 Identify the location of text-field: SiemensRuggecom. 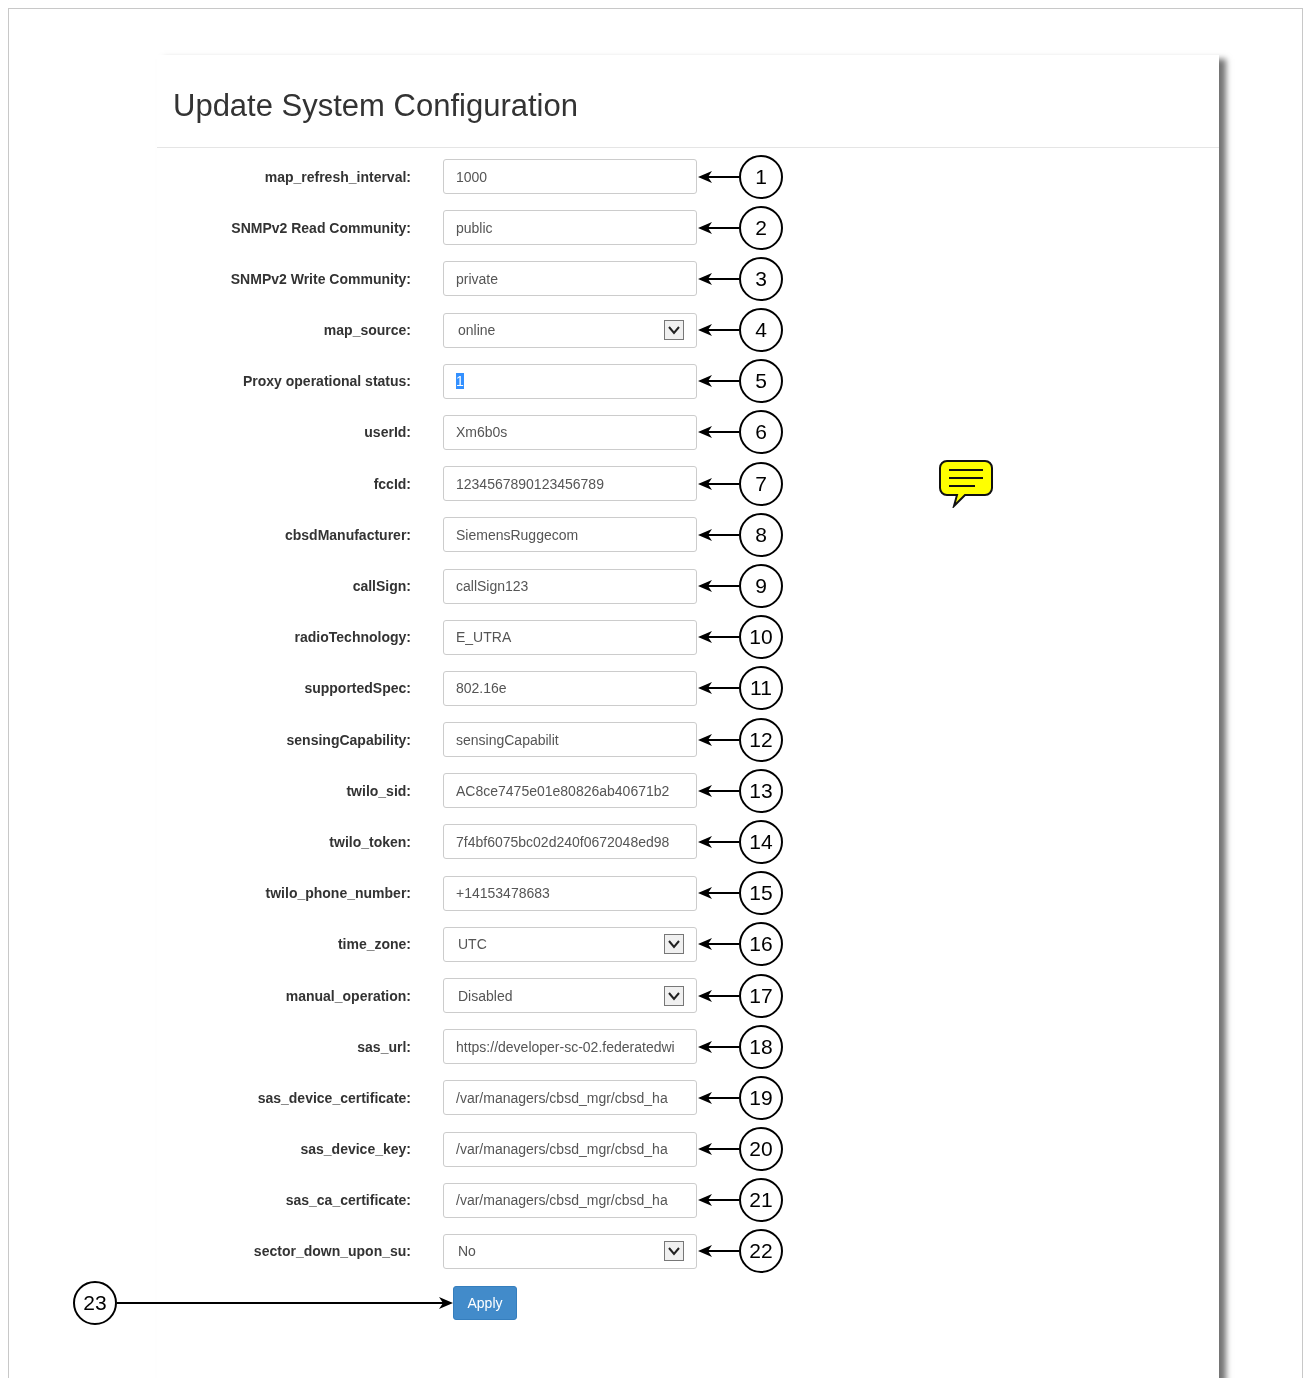
(570, 535).